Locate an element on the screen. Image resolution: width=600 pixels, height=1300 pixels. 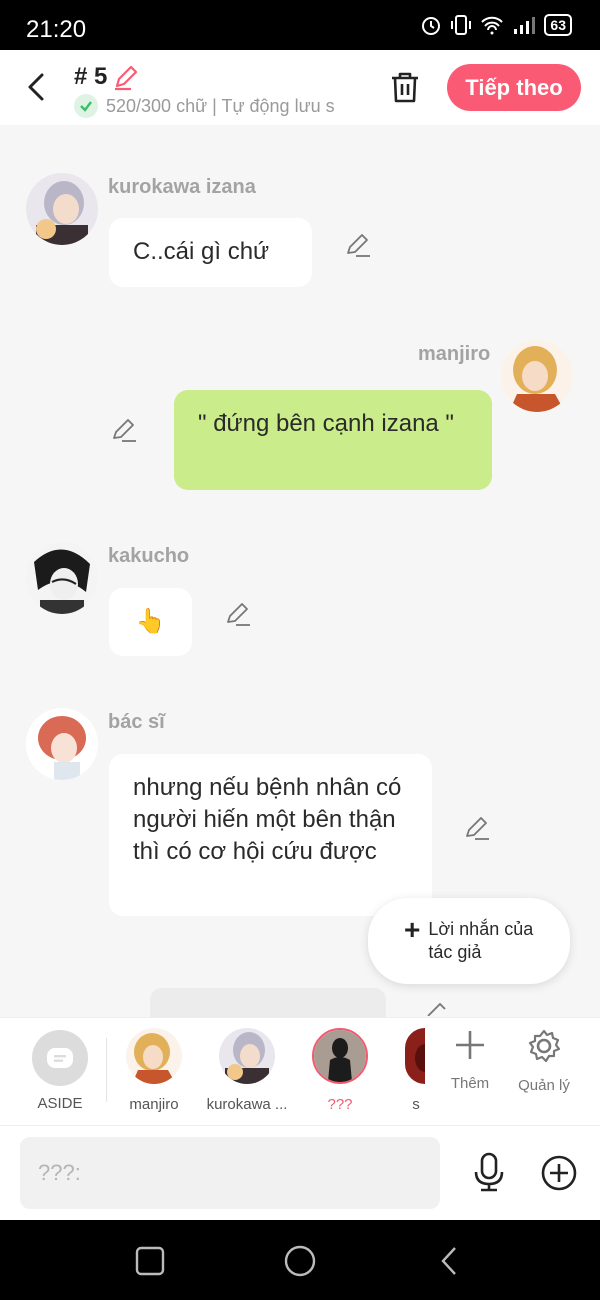
plus-icon is located at coordinates (470, 1045).